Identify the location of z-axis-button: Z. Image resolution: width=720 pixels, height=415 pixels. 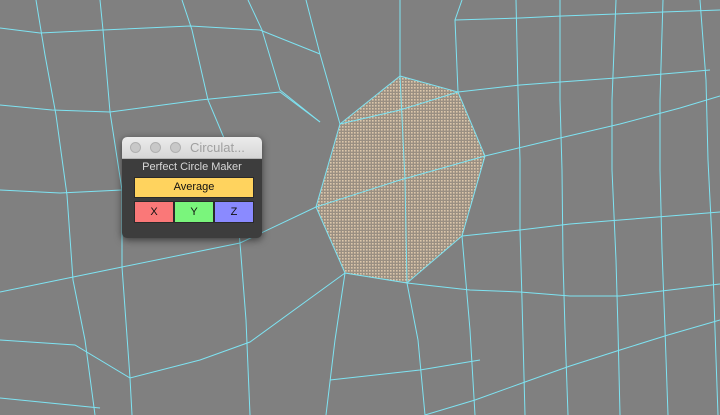
(234, 212).